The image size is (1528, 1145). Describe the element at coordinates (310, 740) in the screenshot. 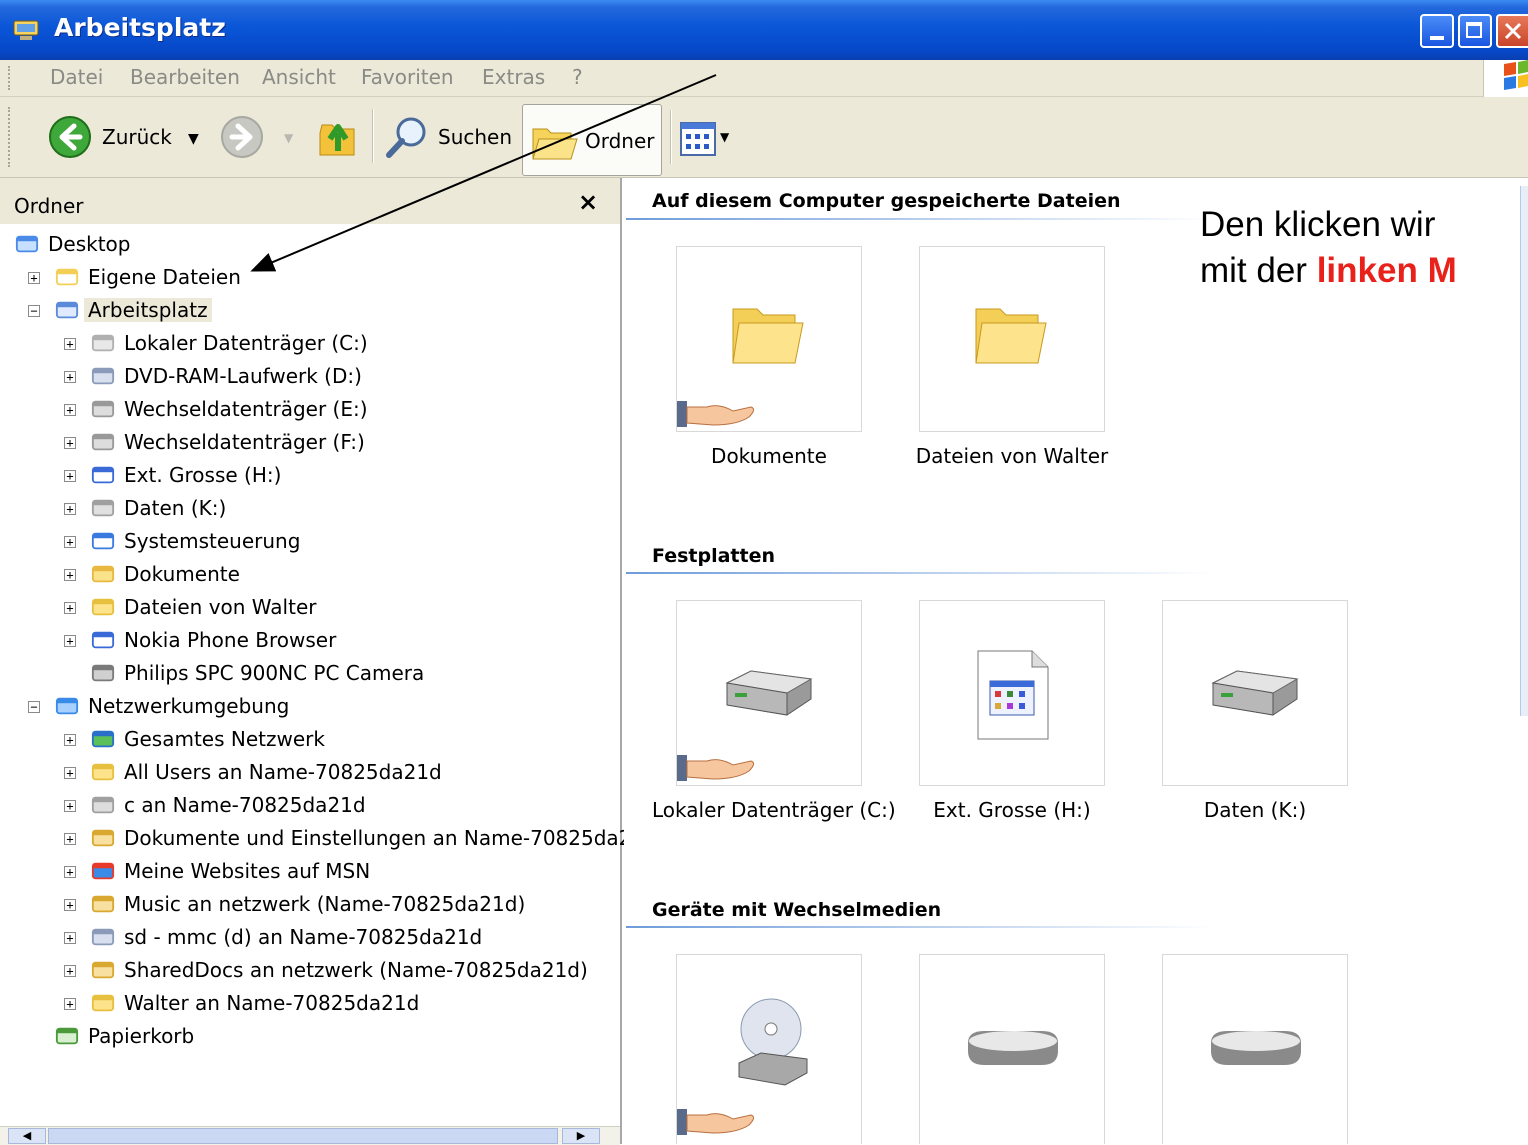

I see `tree-item: + Gesamtes Netzwerk` at that location.